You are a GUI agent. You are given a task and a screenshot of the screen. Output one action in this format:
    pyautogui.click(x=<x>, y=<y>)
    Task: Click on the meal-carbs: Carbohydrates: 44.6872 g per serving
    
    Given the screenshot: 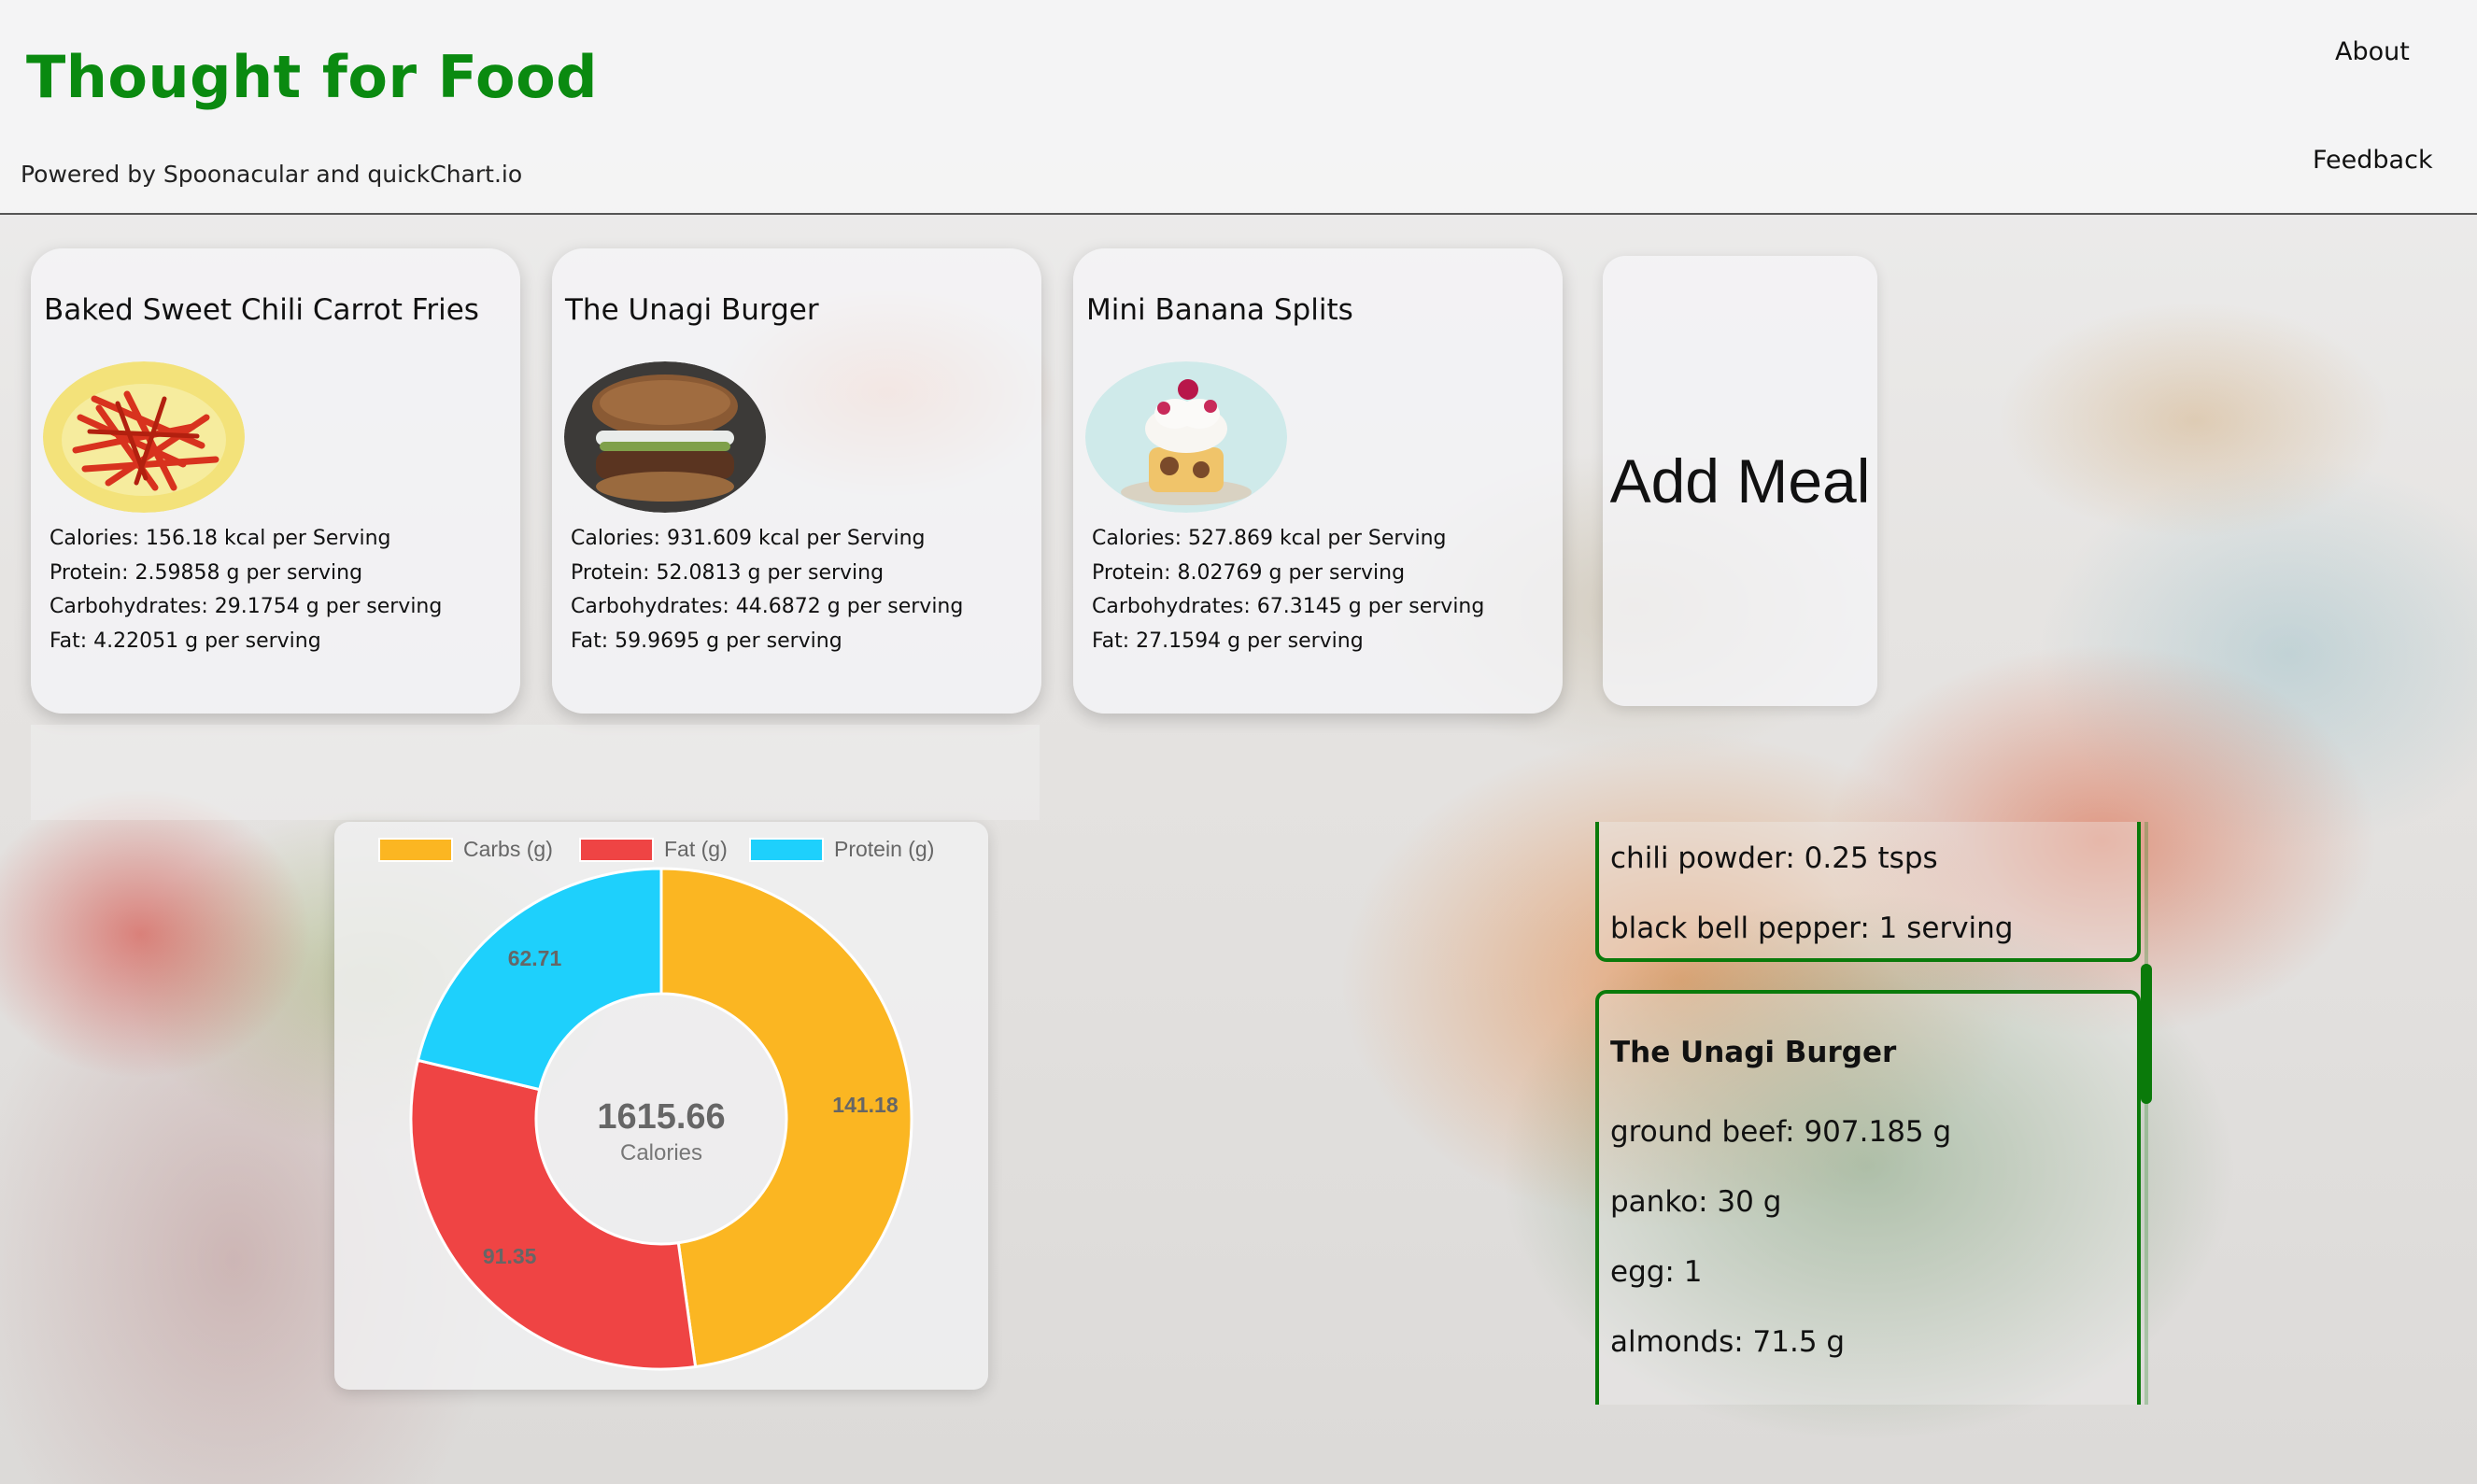 What is the action you would take?
    pyautogui.click(x=767, y=606)
    